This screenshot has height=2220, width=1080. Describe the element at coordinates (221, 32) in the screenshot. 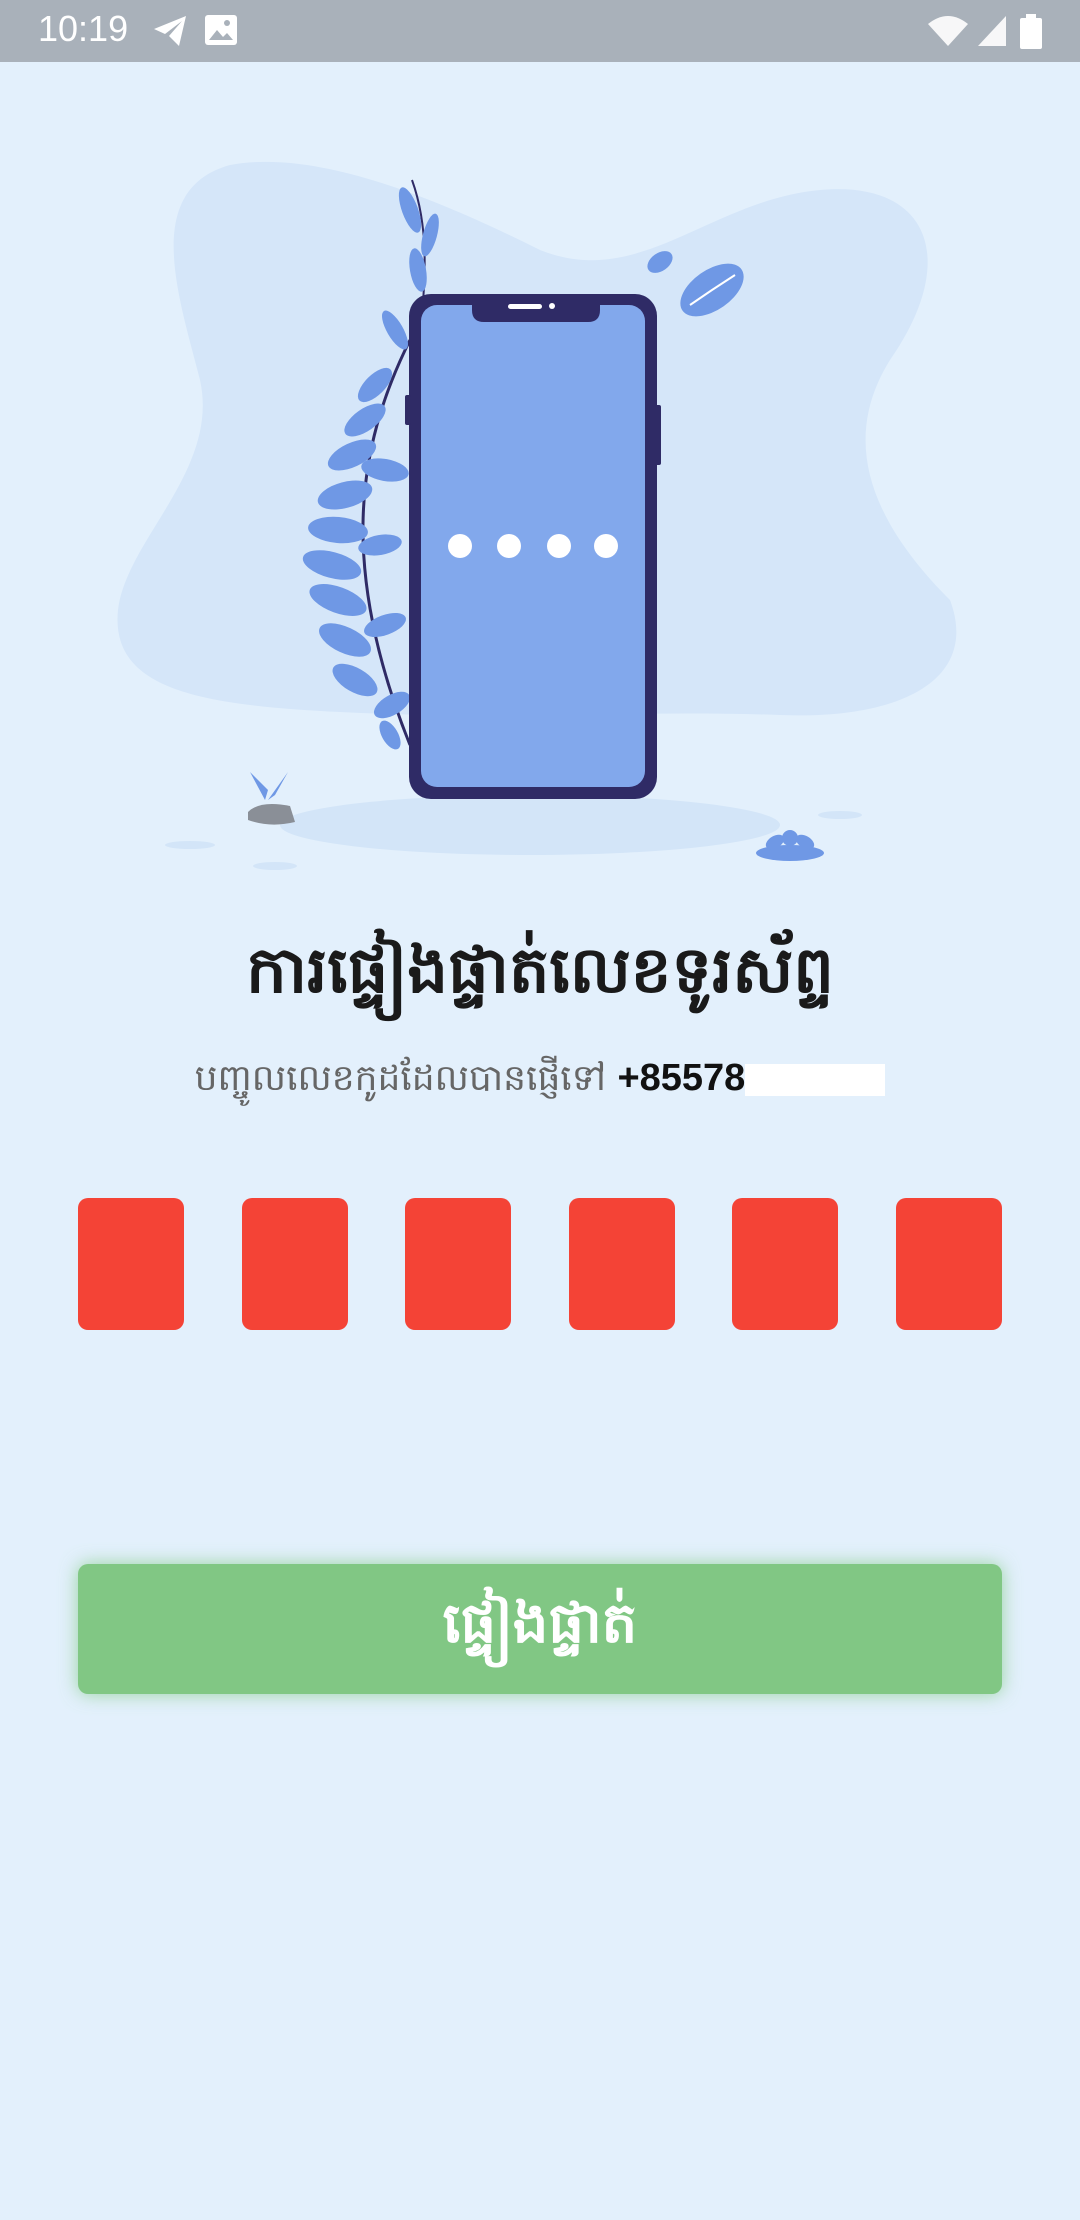

I see `image-icon` at that location.